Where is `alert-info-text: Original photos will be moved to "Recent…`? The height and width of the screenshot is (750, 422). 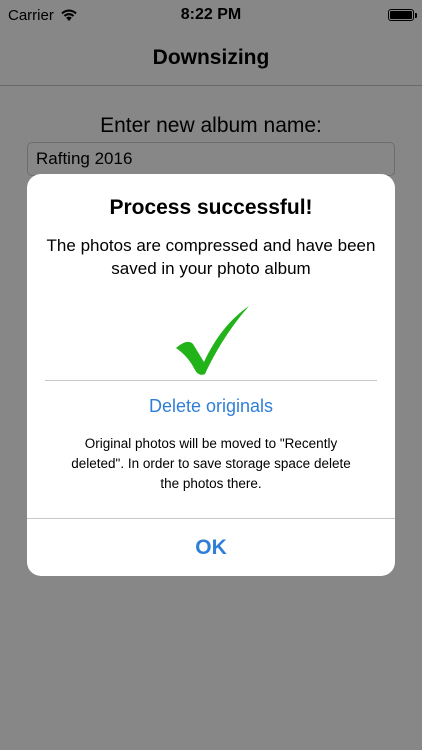
alert-info-text: Original photos will be moved to "Recent… is located at coordinates (211, 463).